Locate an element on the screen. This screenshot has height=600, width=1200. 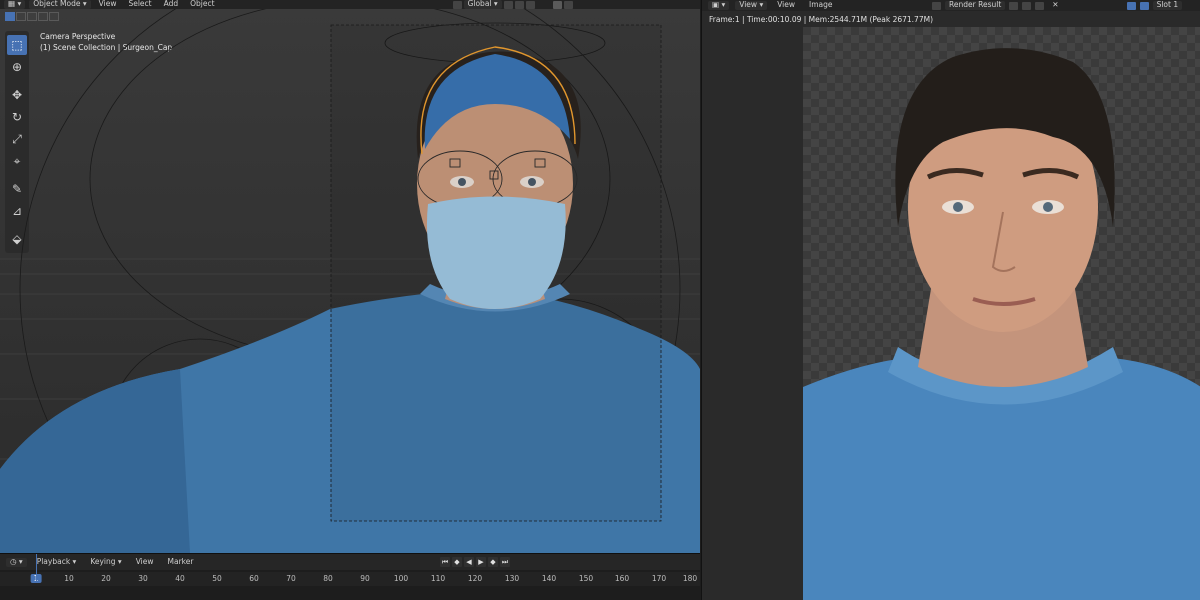
frame-tick: 70 is located at coordinates (291, 578).